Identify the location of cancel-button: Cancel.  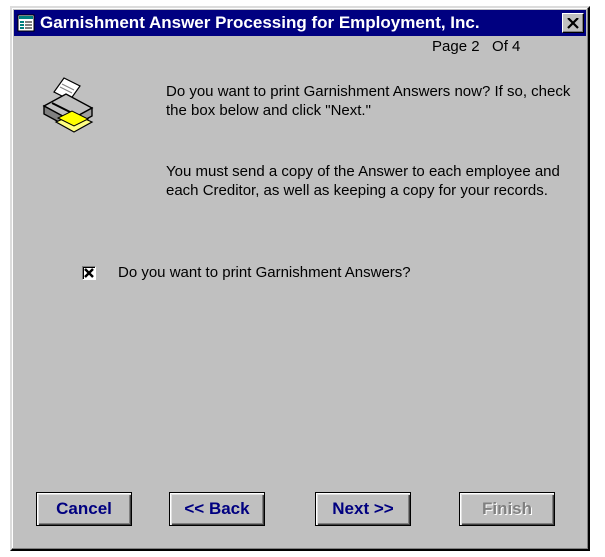
(84, 509).